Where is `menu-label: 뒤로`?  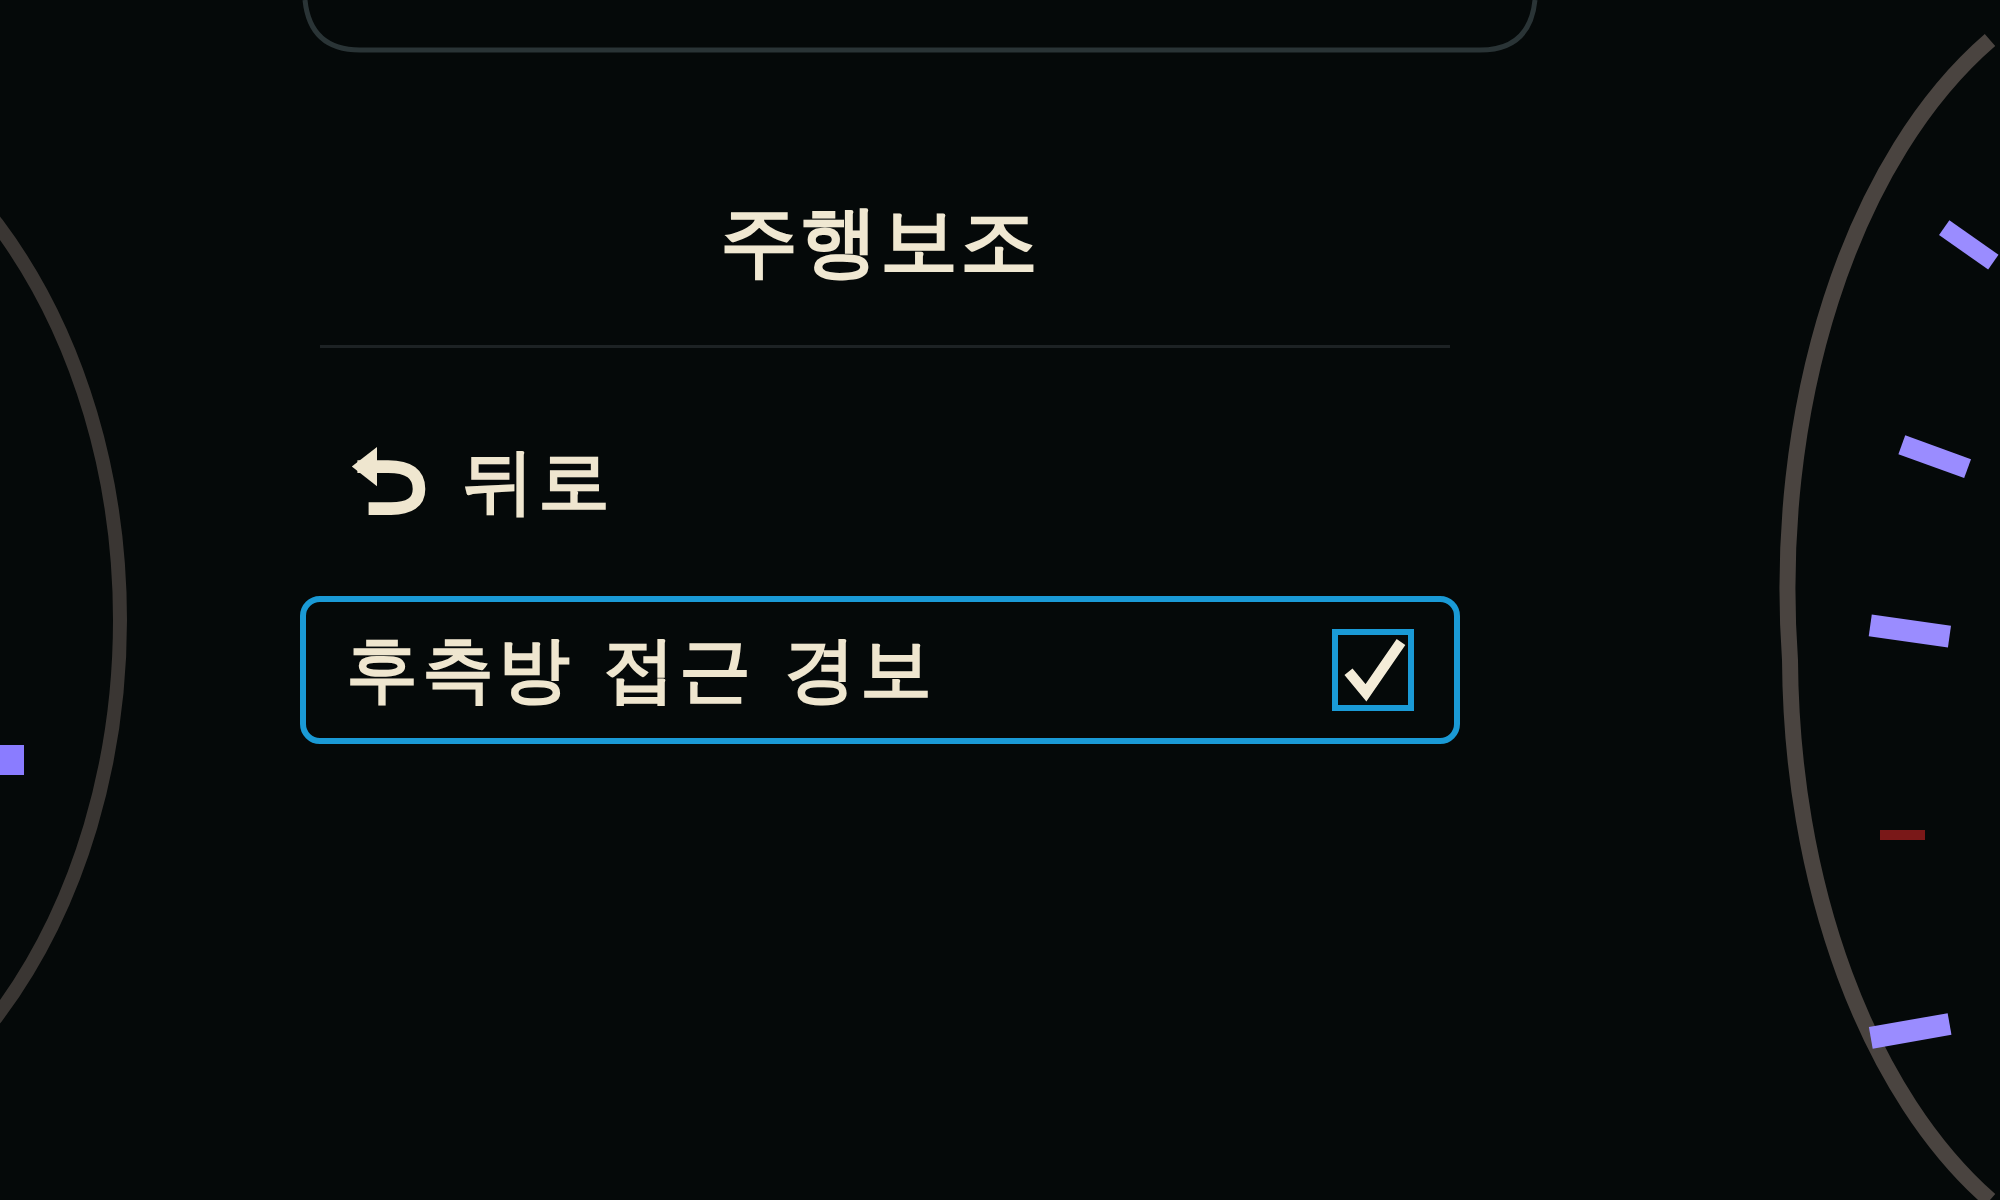 menu-label: 뒤로 is located at coordinates (538, 481).